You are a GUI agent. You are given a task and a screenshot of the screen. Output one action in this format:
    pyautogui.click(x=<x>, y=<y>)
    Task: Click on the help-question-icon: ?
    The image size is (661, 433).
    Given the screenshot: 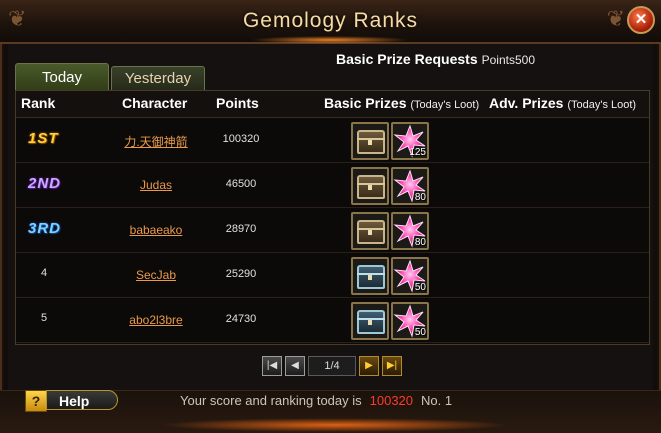 What is the action you would take?
    pyautogui.click(x=36, y=401)
    